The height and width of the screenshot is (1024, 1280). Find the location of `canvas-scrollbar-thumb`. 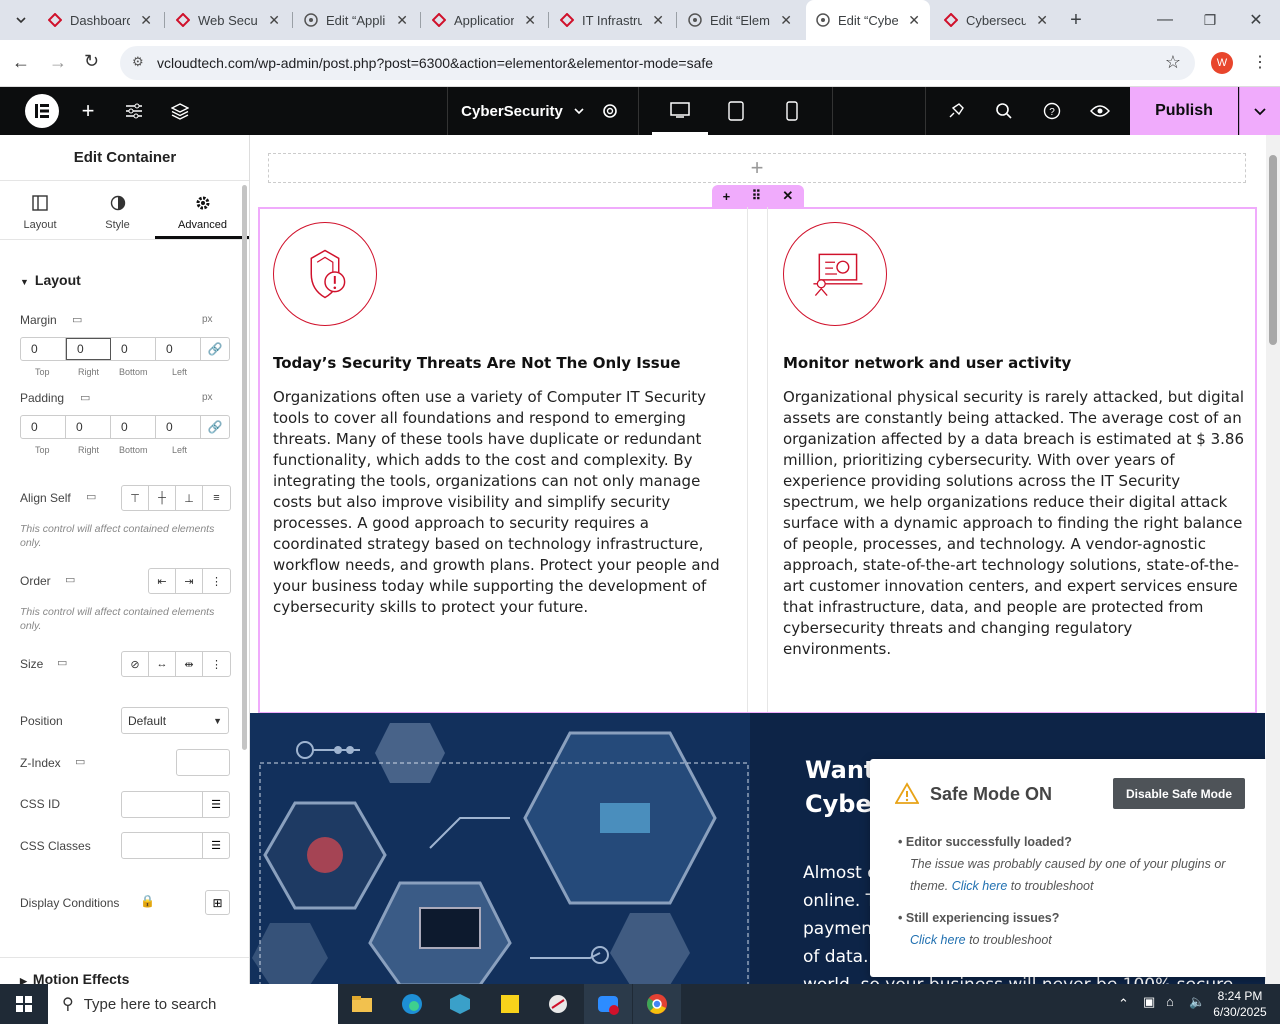

canvas-scrollbar-thumb is located at coordinates (1273, 250).